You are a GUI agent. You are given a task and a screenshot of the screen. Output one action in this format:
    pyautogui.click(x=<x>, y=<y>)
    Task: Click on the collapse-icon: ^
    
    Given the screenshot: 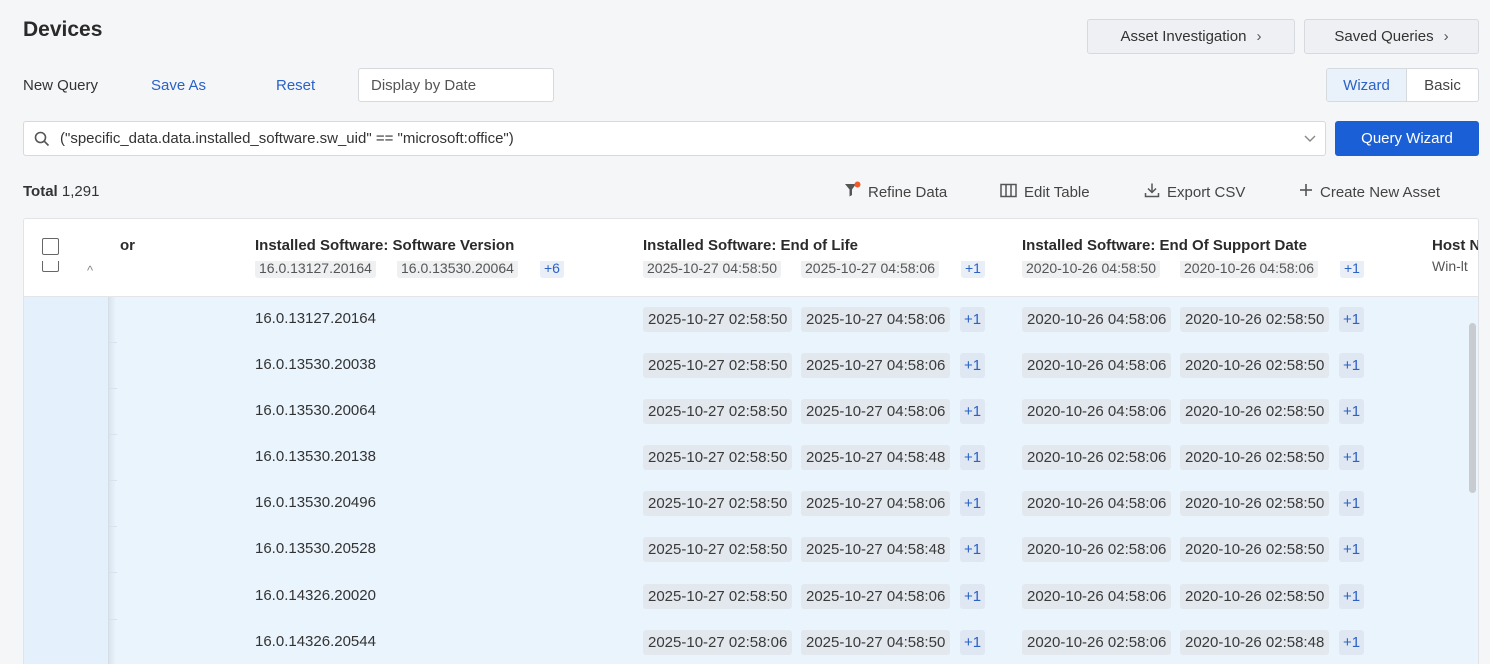 What is the action you would take?
    pyautogui.click(x=90, y=270)
    